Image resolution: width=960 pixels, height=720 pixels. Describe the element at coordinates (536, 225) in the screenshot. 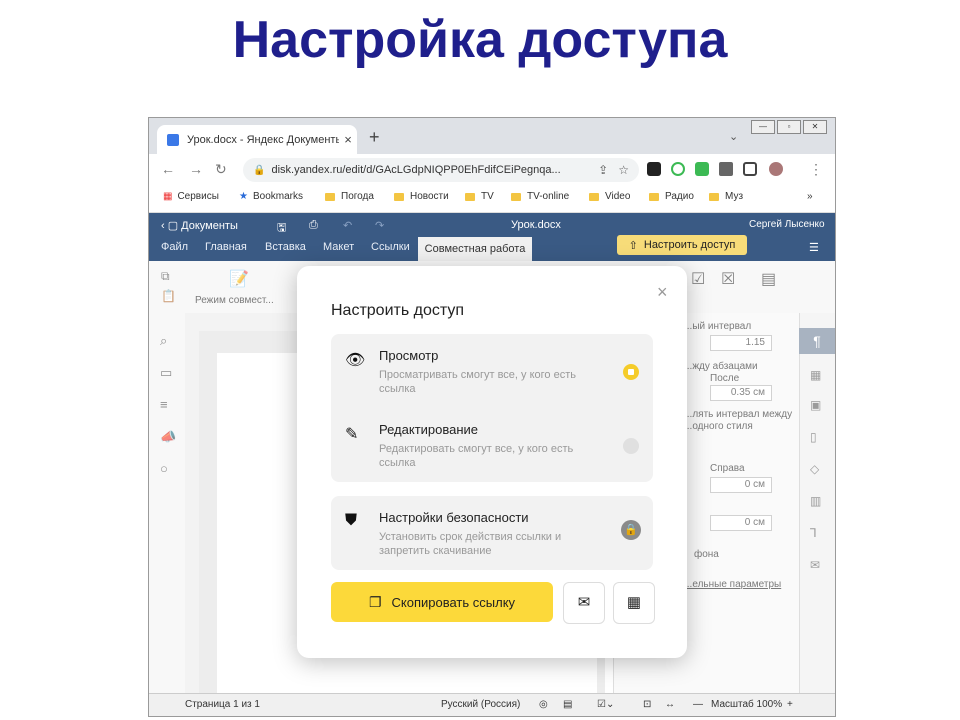

I see `document-name: Урок.docx` at that location.